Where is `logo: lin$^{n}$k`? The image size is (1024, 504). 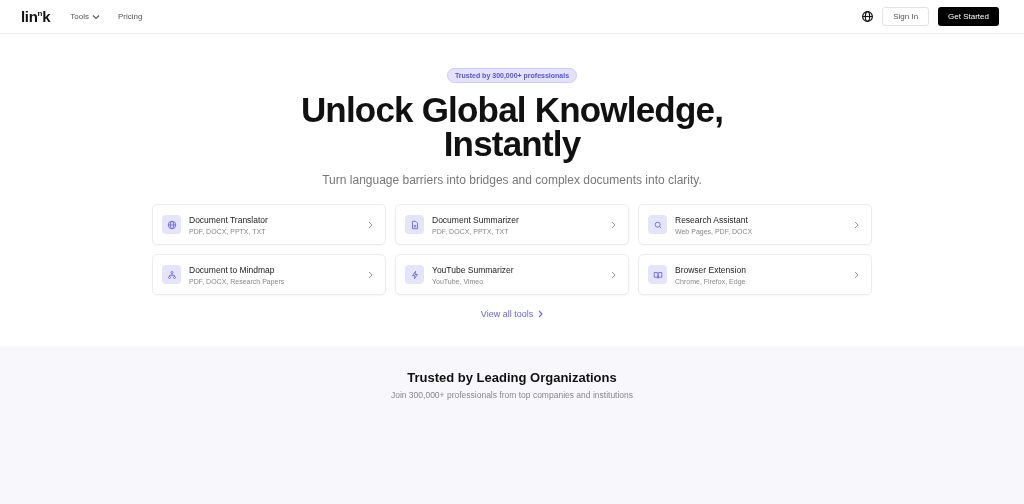 logo: lin$^{n}$k is located at coordinates (36, 16).